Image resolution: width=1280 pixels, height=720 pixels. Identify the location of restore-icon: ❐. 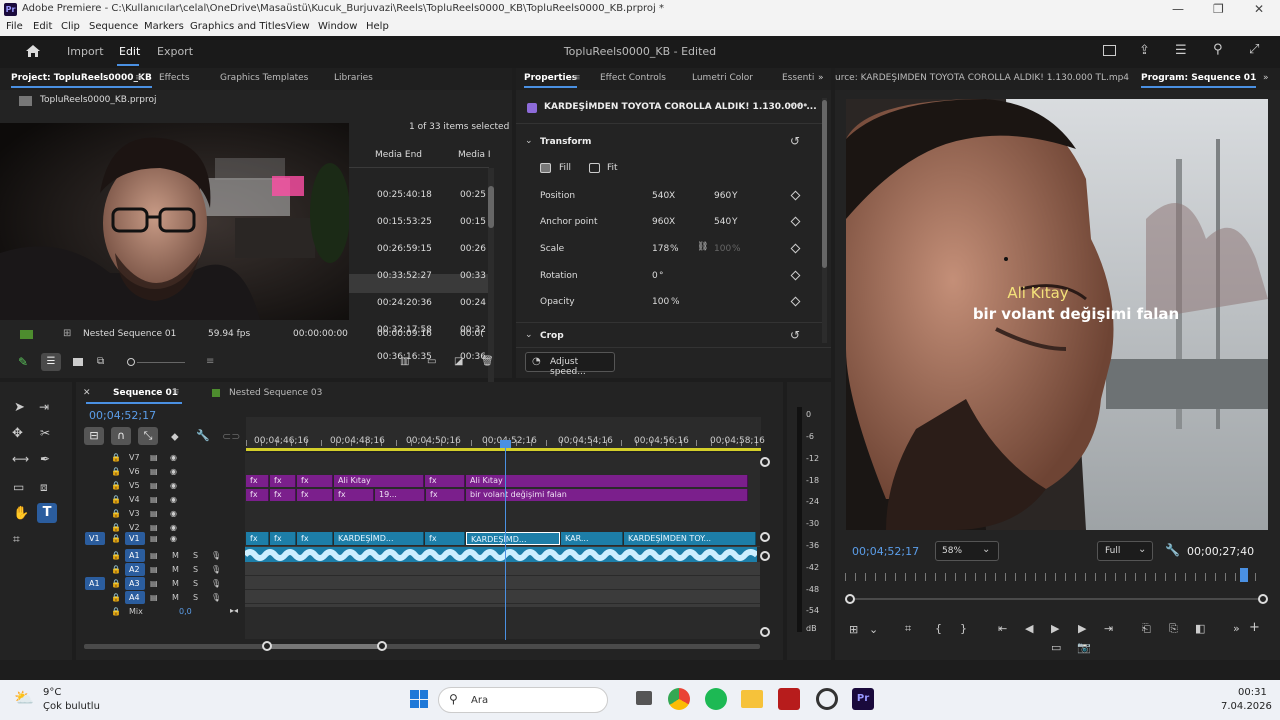
(1218, 9).